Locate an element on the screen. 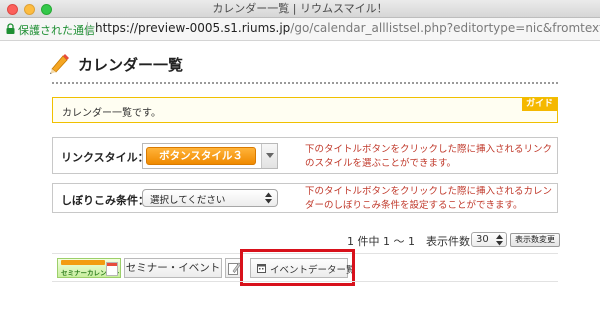  guide-text: カレンダー一覧です。 is located at coordinates (111, 113).